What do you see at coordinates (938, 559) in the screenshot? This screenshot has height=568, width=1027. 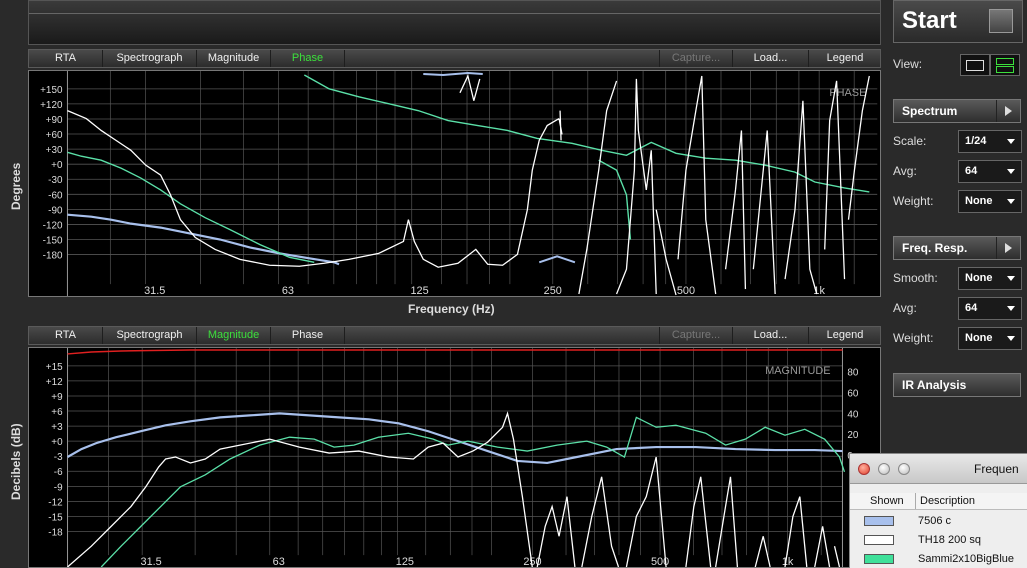 I see `legend-row: Sammi2x10BigBlue` at bounding box center [938, 559].